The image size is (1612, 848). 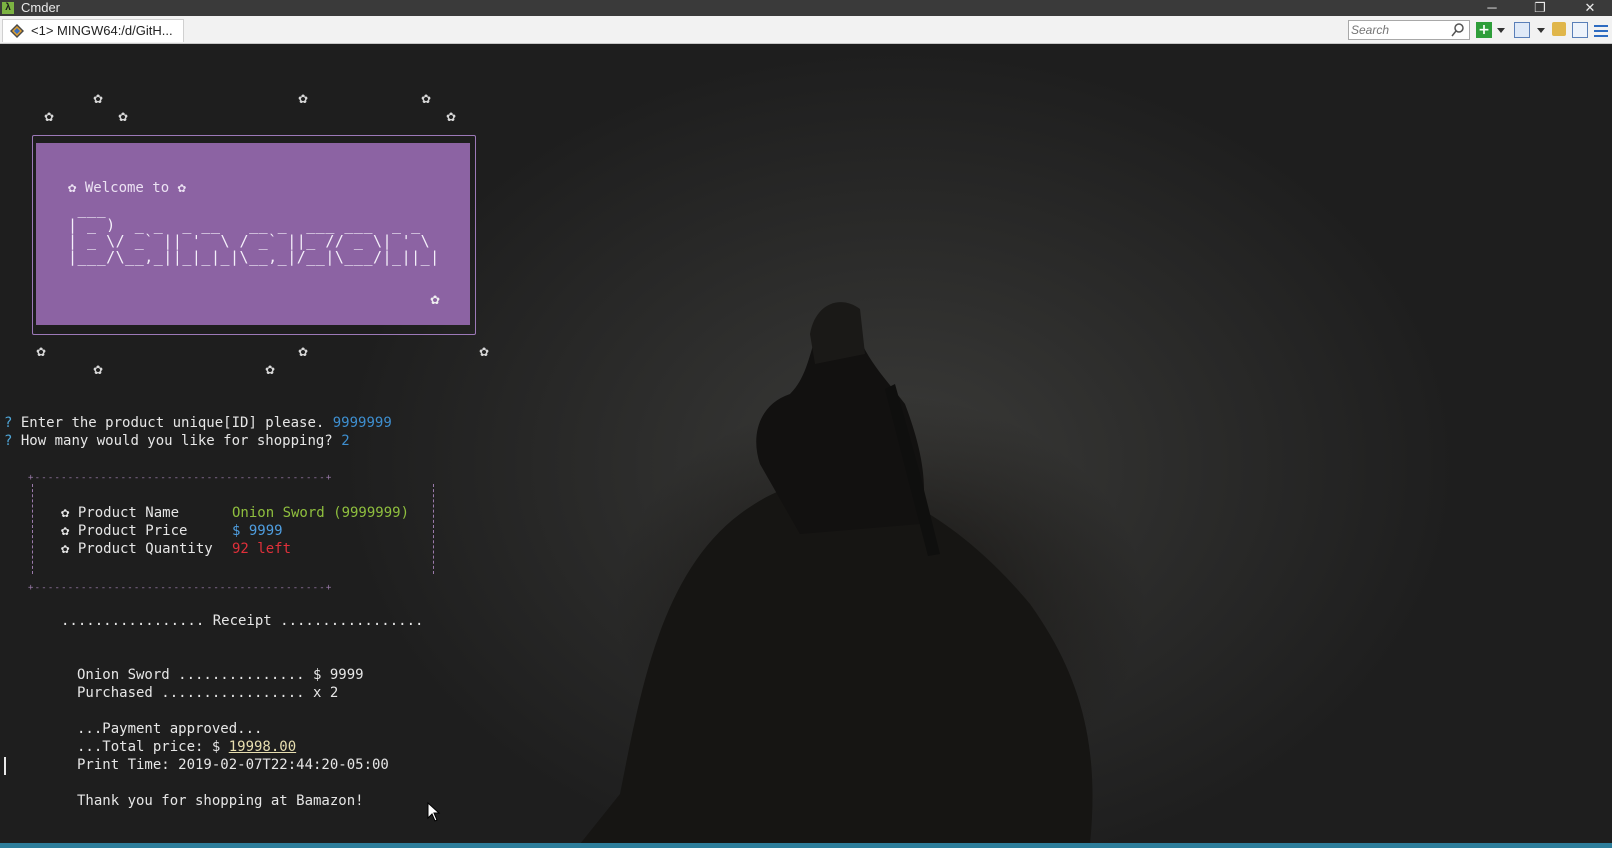 I want to click on total-price-line: ...Total price: $ 19998.00, so click(x=187, y=747).